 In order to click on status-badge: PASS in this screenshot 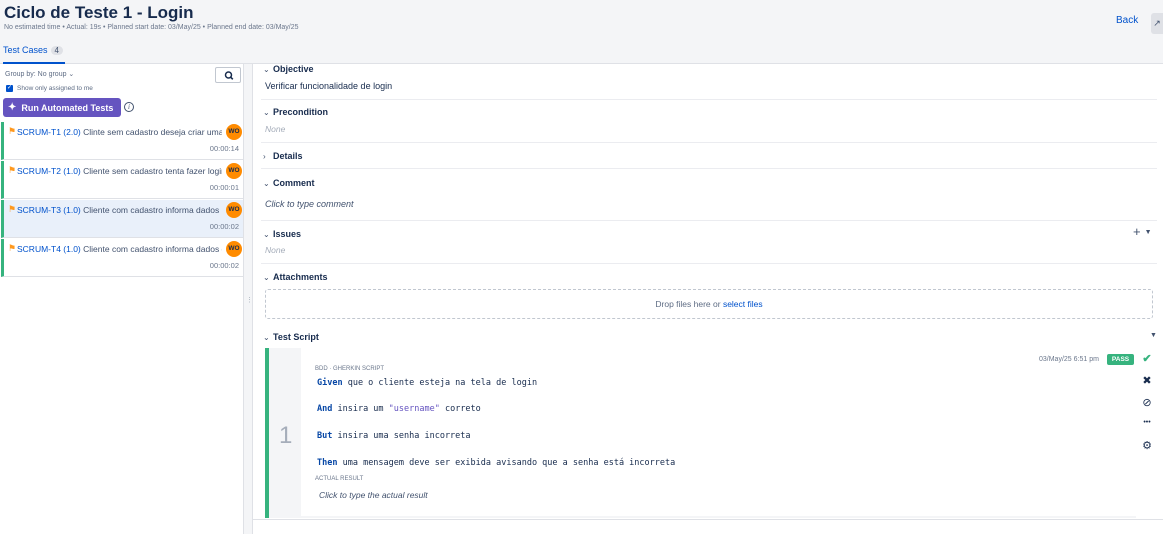, I will do `click(1120, 359)`.